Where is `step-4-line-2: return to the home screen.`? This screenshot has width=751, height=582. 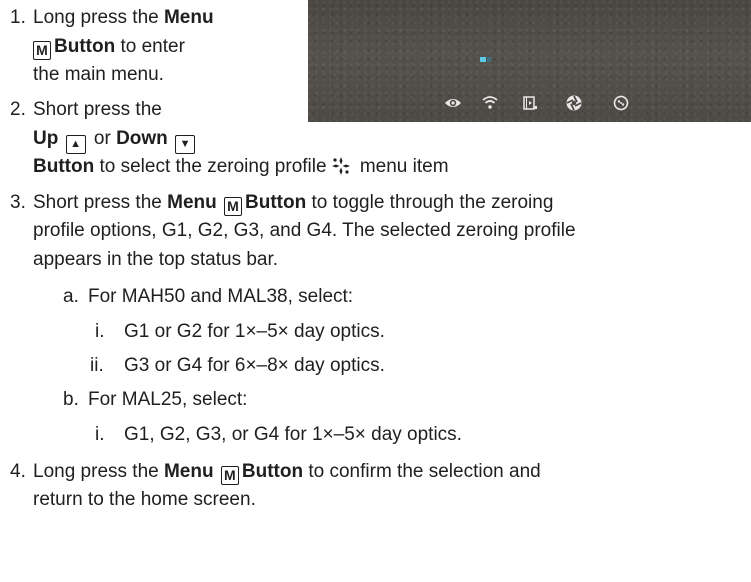
step-4-line-2: return to the home screen. is located at coordinates (144, 499).